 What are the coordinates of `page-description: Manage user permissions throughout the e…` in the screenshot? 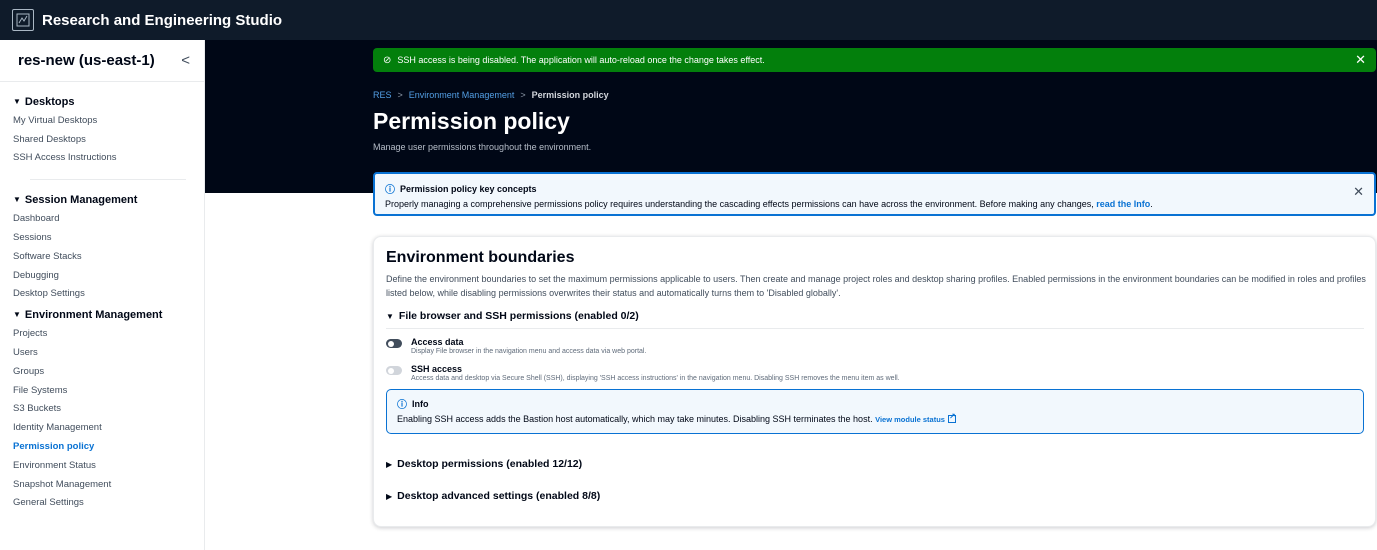 It's located at (482, 147).